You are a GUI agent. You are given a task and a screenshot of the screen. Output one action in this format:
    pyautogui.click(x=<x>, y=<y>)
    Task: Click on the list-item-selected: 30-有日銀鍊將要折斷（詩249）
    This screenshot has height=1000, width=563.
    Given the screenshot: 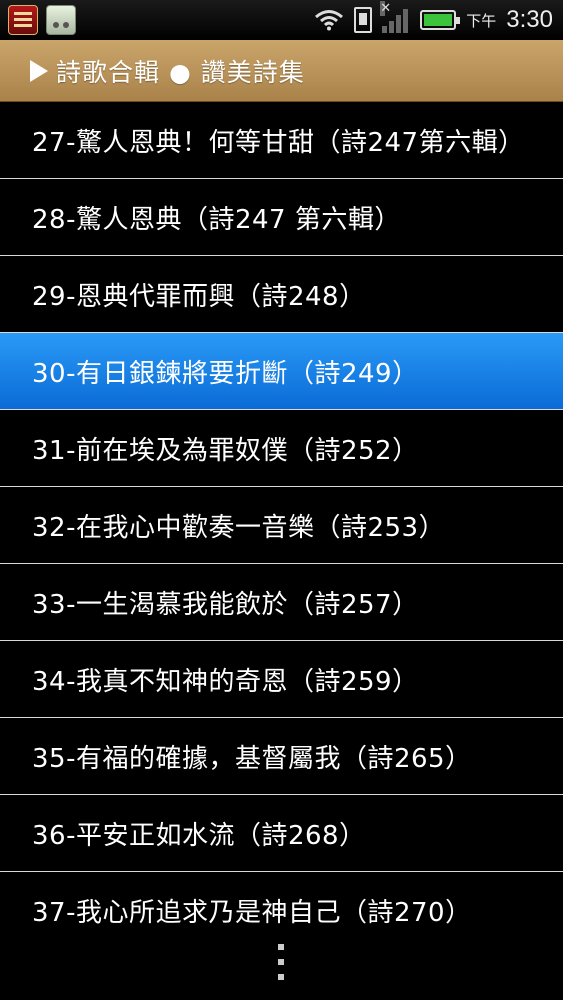 What is the action you would take?
    pyautogui.click(x=281, y=371)
    